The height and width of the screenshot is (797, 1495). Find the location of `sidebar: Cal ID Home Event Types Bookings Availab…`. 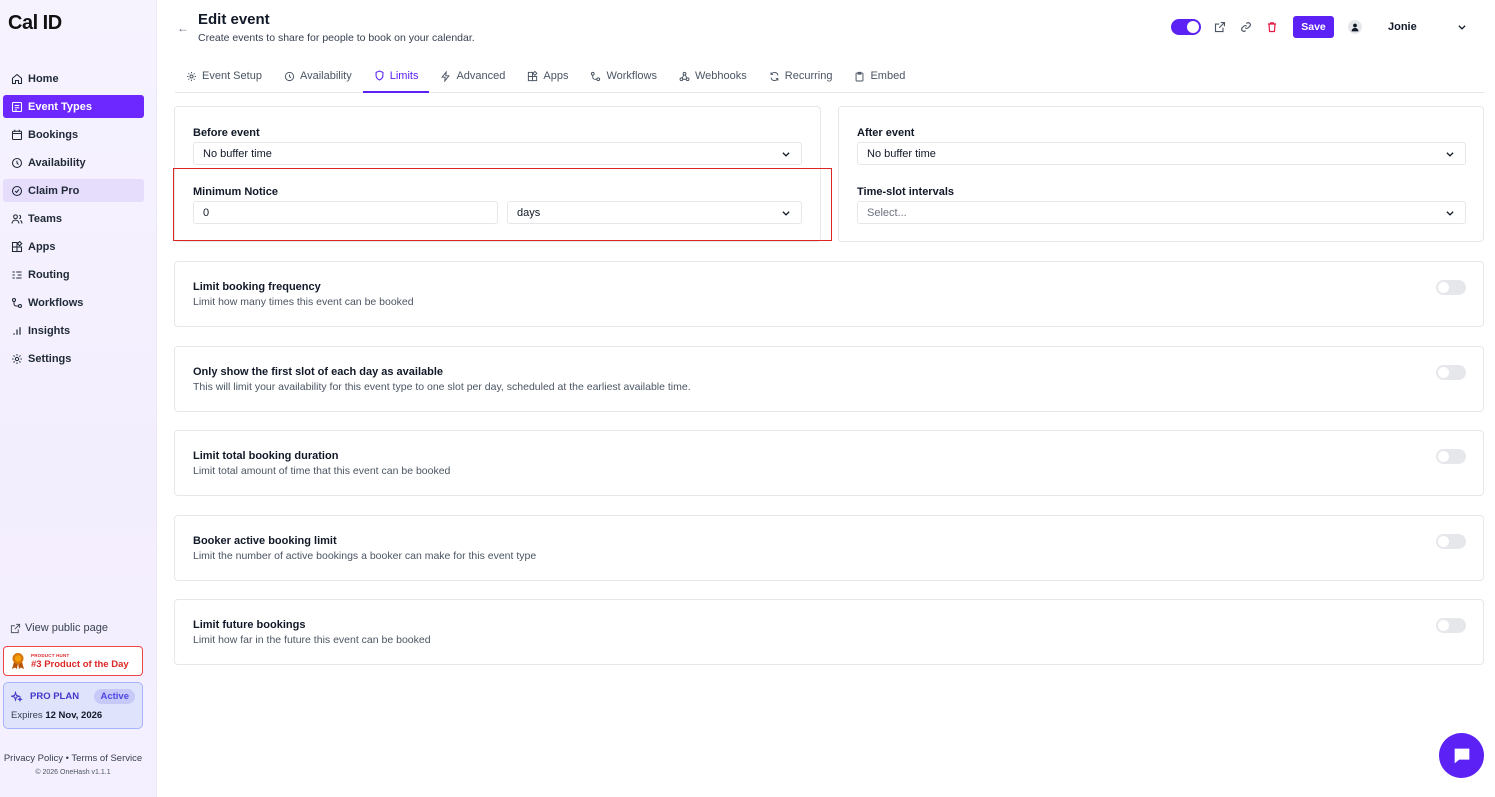

sidebar: Cal ID Home Event Types Bookings Availab… is located at coordinates (78, 398).